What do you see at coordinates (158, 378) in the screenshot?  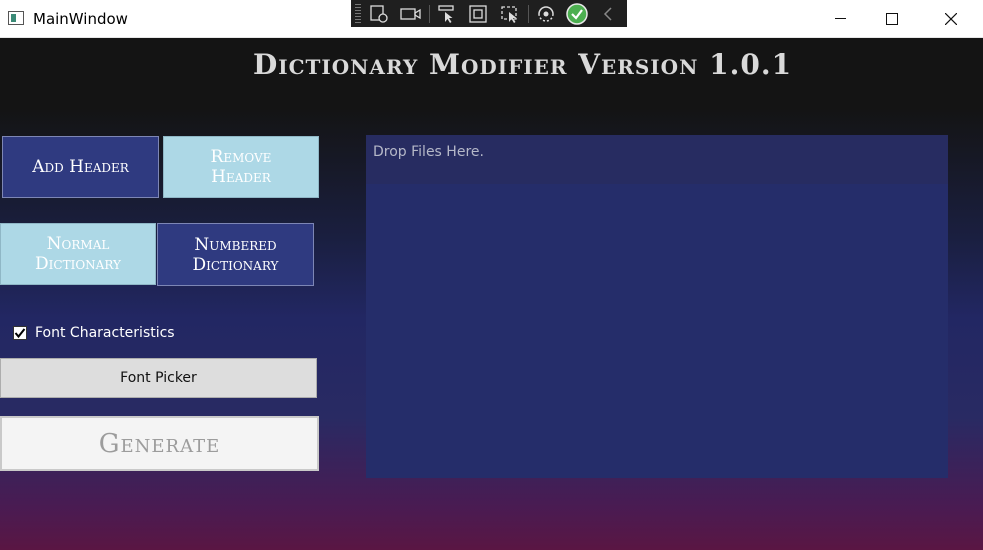 I see `font-picker-button: Font Picker` at bounding box center [158, 378].